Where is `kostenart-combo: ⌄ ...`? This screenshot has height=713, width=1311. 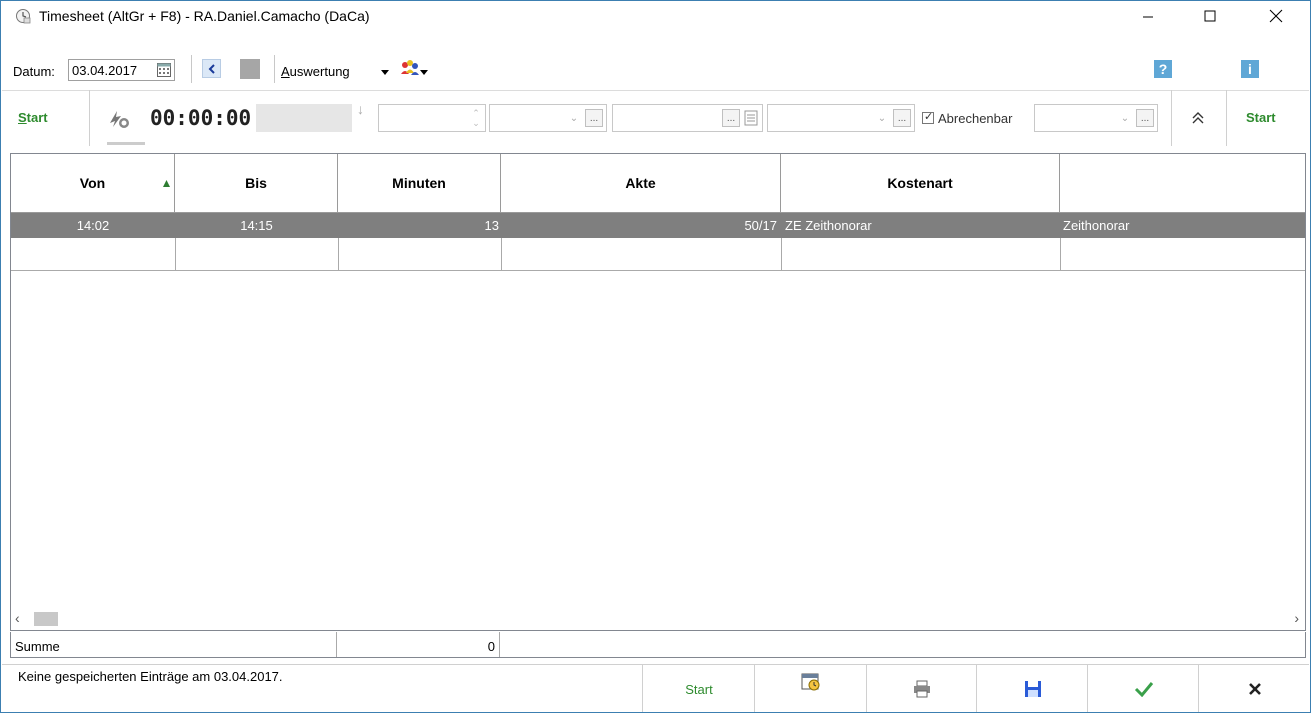 kostenart-combo: ⌄ ... is located at coordinates (841, 118).